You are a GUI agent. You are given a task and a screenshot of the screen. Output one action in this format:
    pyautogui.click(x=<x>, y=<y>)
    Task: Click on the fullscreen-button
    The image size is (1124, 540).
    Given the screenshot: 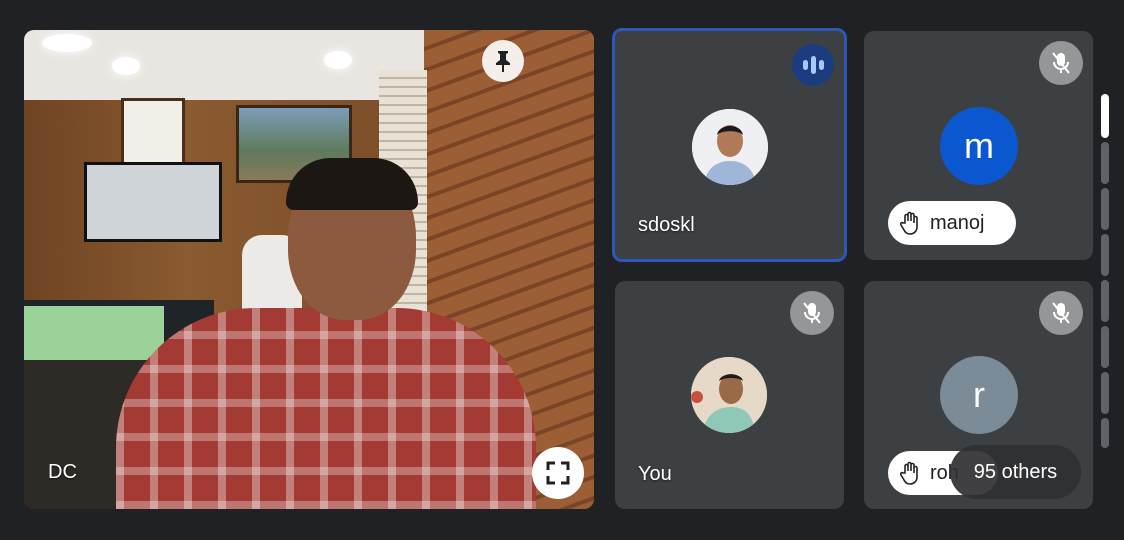 What is the action you would take?
    pyautogui.click(x=558, y=473)
    